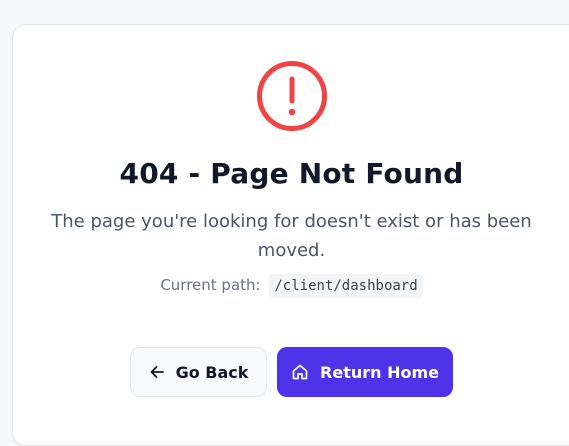  What do you see at coordinates (212, 372) in the screenshot?
I see `go-back-label: Go Back` at bounding box center [212, 372].